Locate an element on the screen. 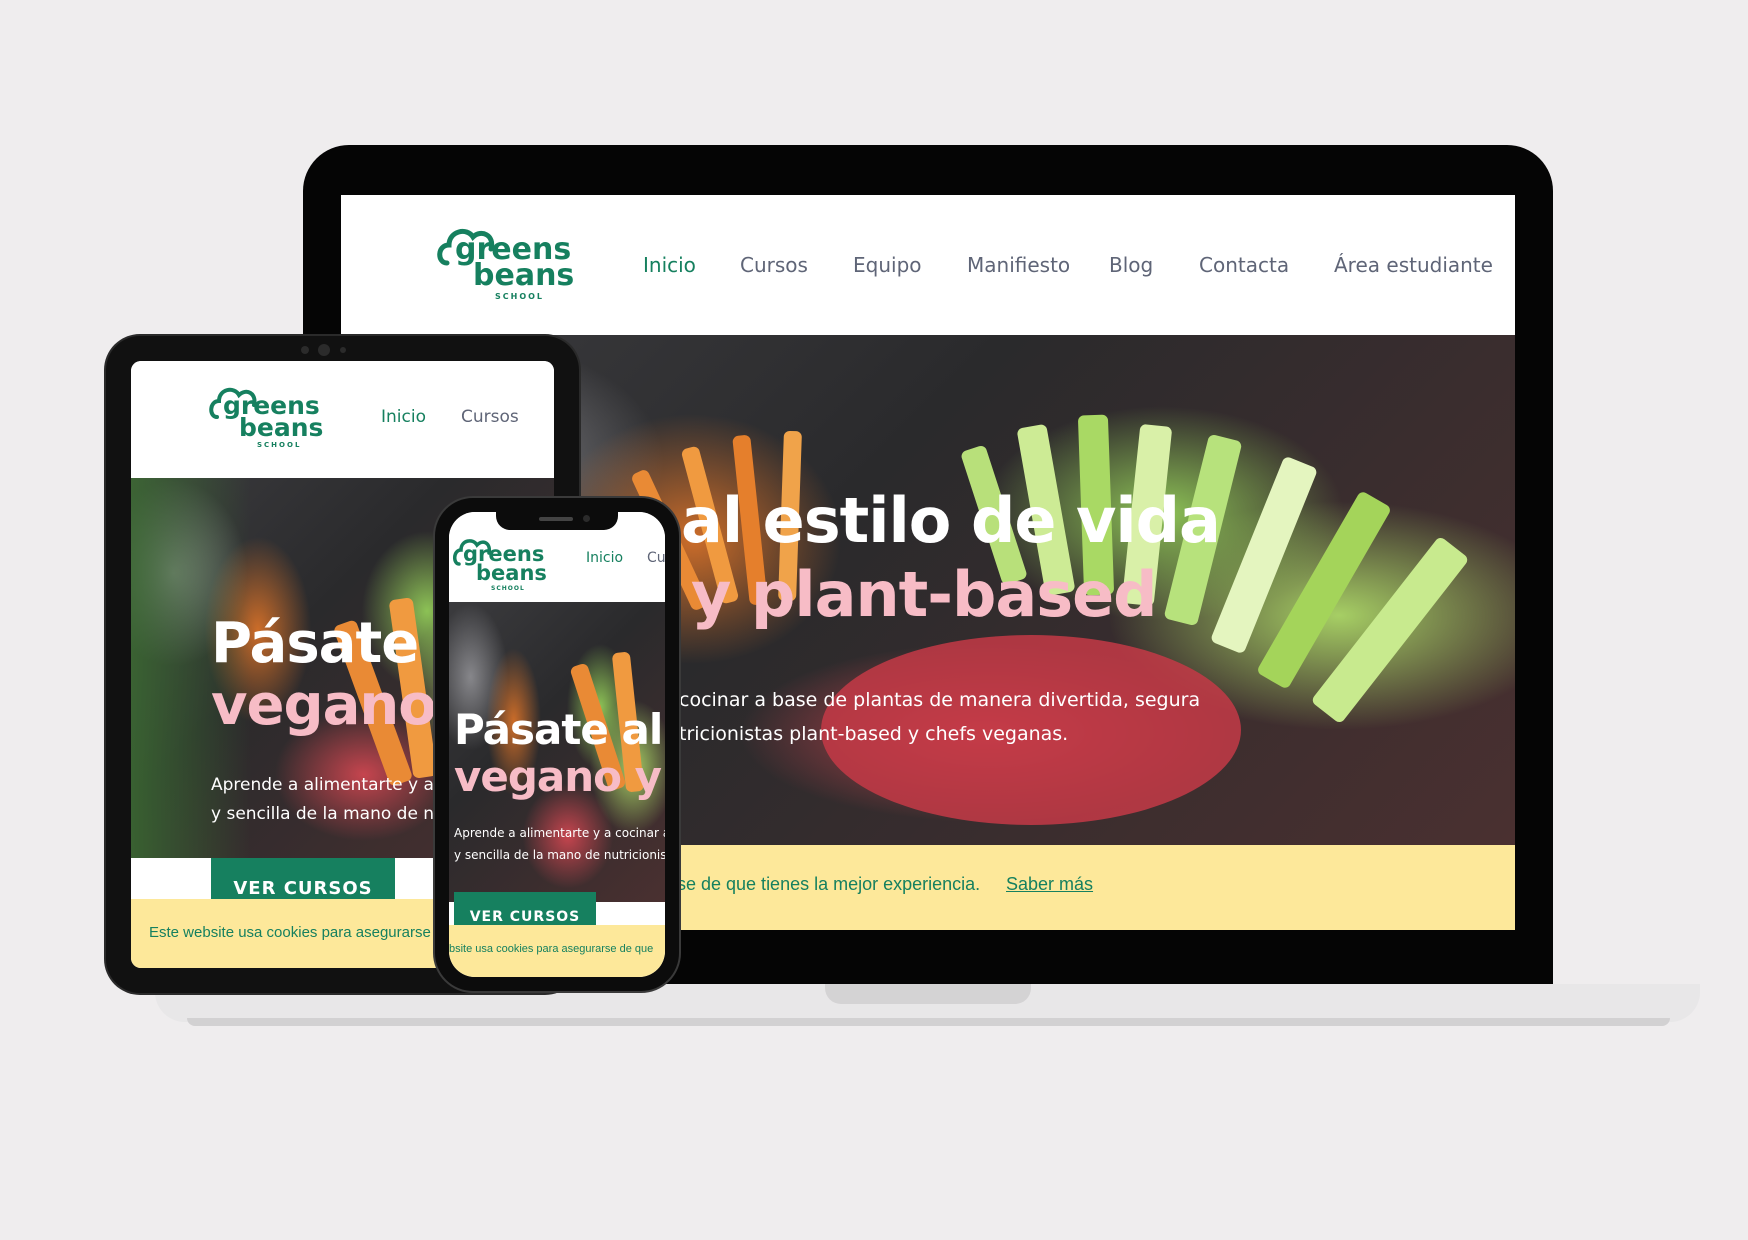 The width and height of the screenshot is (1748, 1240). hero-subtitle-line2: y sencilla de la mano de nutric is located at coordinates (342, 814).